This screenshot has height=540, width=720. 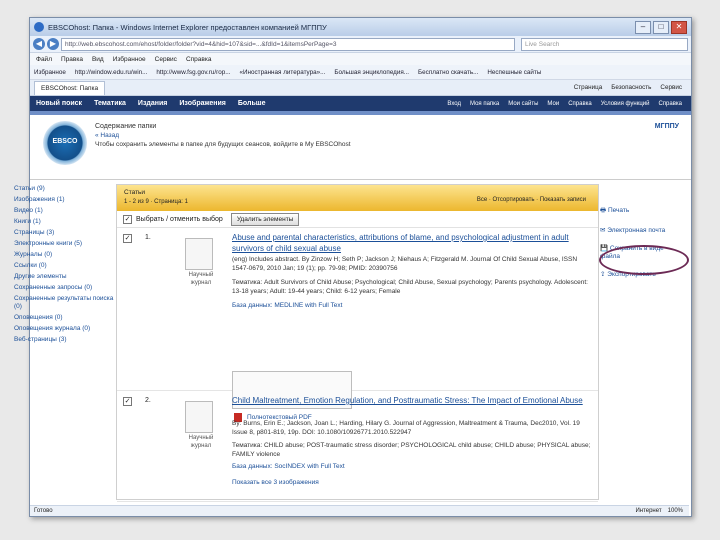 I want to click on menu-edit: Правка, so click(x=72, y=59).